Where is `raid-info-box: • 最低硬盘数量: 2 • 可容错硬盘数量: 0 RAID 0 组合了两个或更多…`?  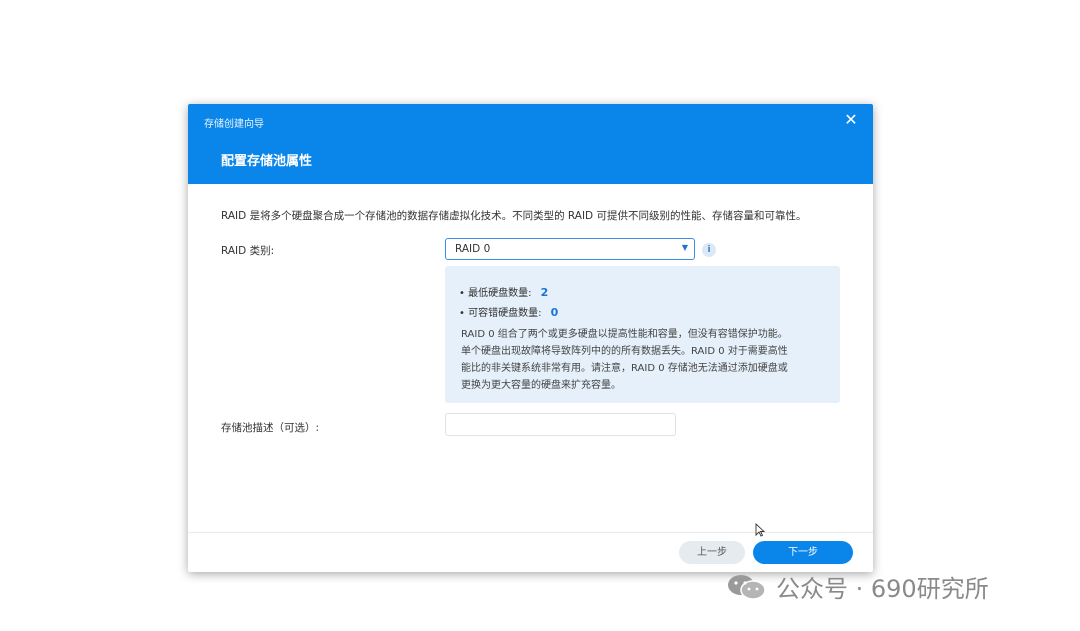
raid-info-box: • 最低硬盘数量: 2 • 可容错硬盘数量: 0 RAID 0 组合了两个或更多… is located at coordinates (642, 334).